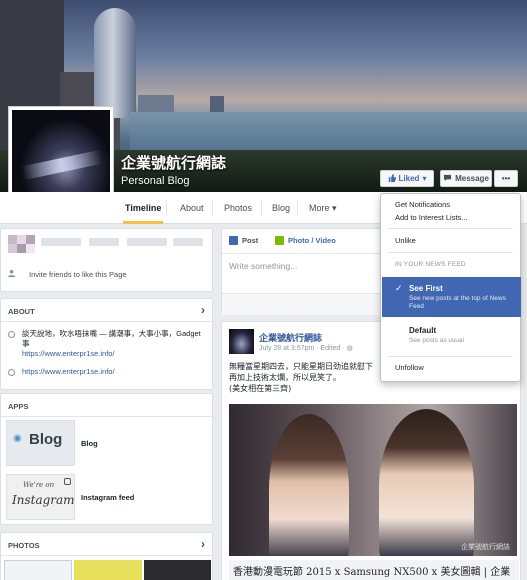  I want to click on news-feed-section-label: IN YOUR NEWS FEED, so click(430, 264).